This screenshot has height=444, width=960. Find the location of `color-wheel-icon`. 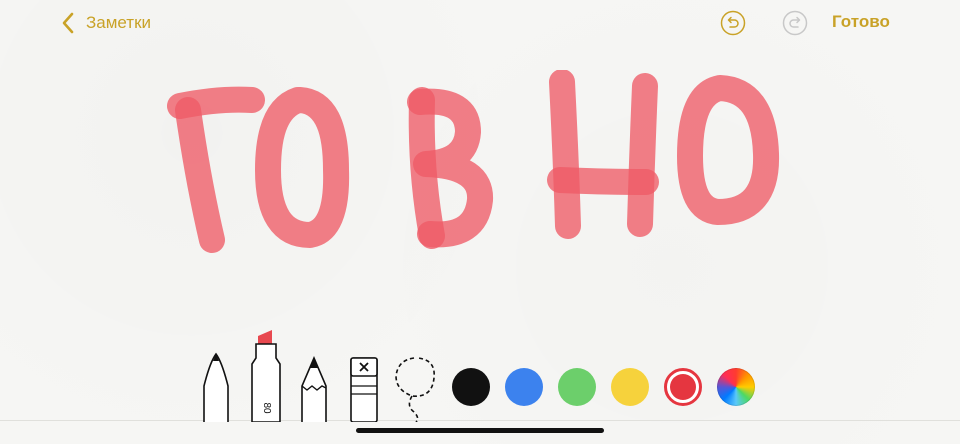

color-wheel-icon is located at coordinates (736, 387).